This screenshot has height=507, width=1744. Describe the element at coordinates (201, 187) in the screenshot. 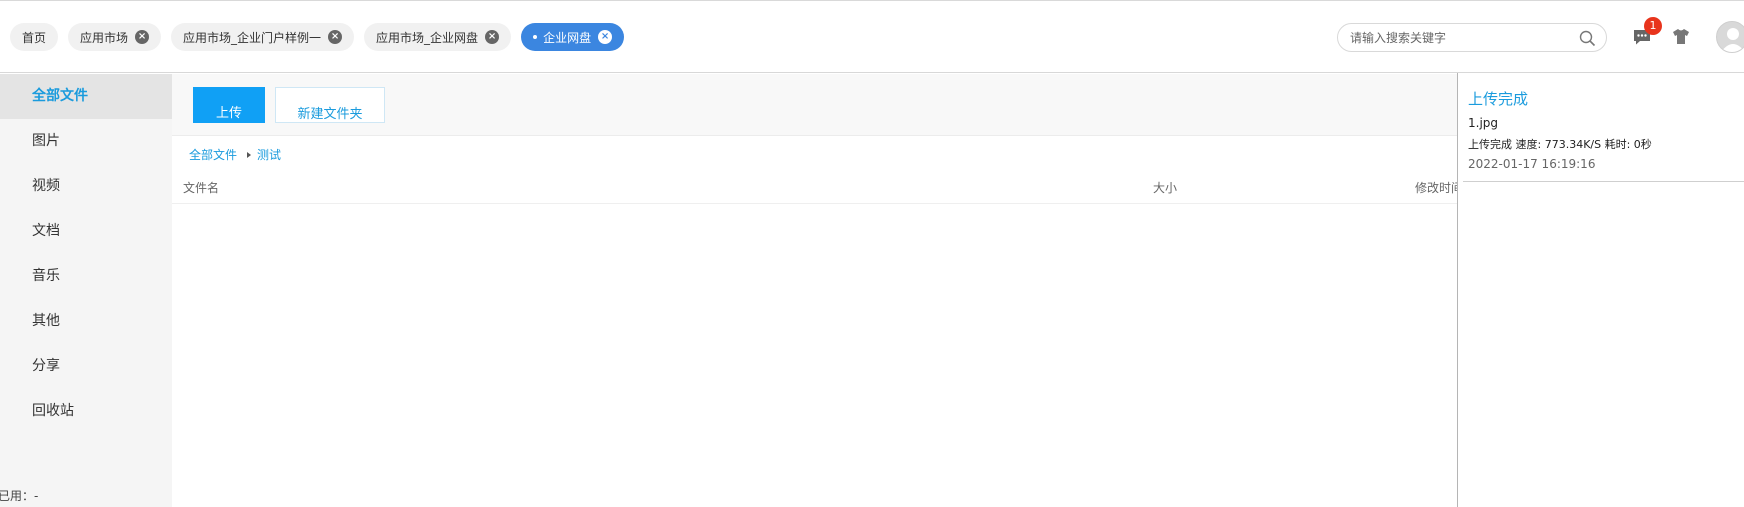

I see `column-header-name: 文件名` at that location.